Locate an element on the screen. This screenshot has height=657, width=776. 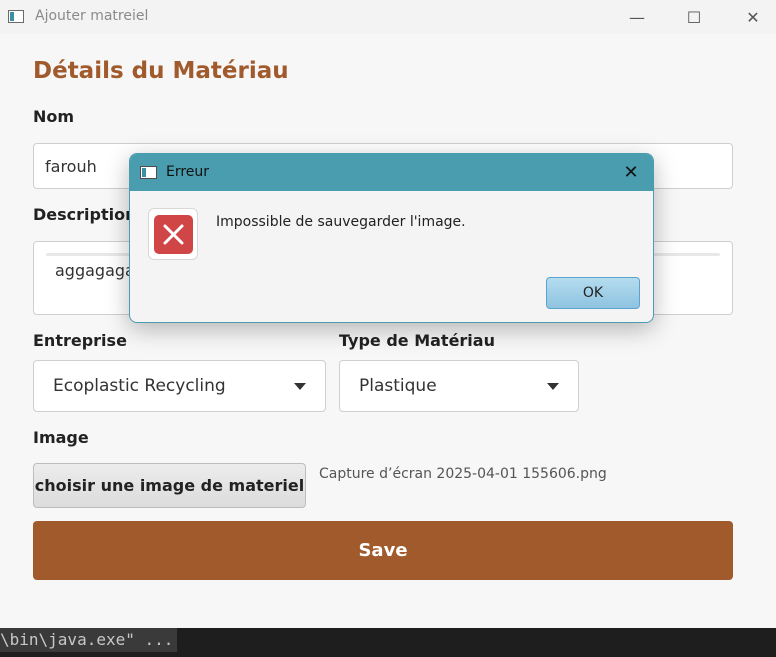
description-label: Description is located at coordinates (85, 214).